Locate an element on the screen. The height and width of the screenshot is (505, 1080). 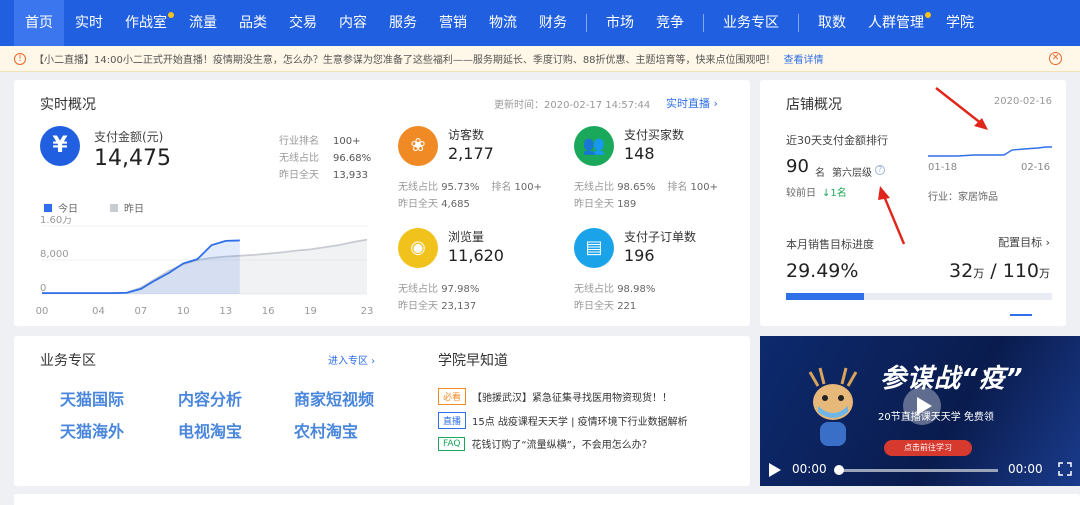
metric-wireless: 无线占比 97.98% is located at coordinates (438, 287).